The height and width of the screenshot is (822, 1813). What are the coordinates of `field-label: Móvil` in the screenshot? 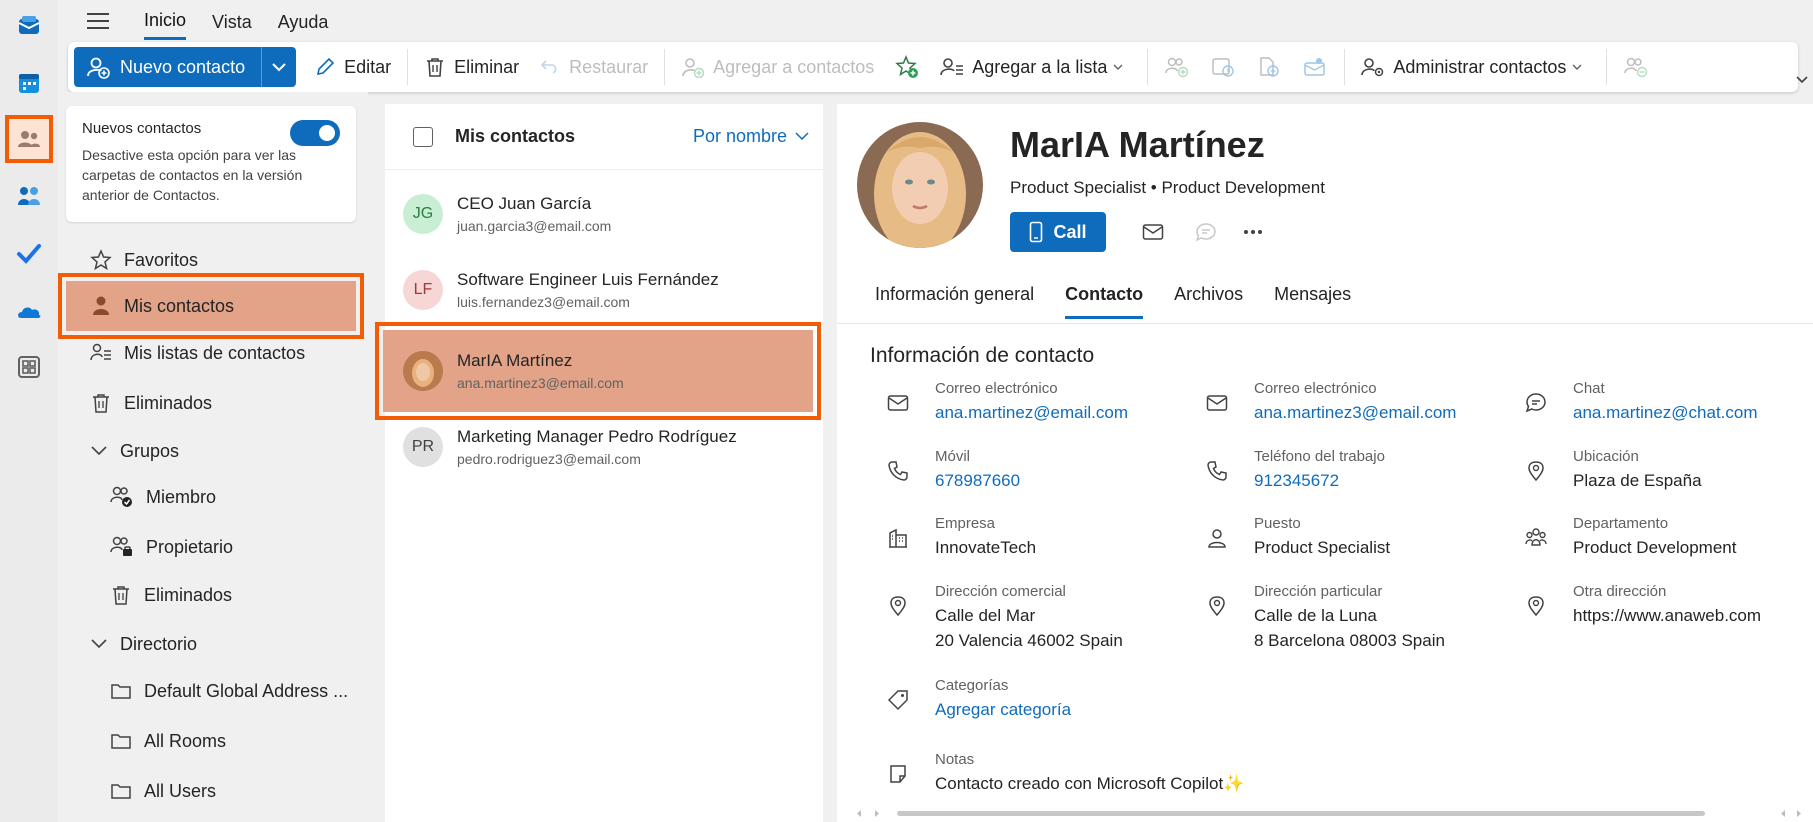 It's located at (953, 456).